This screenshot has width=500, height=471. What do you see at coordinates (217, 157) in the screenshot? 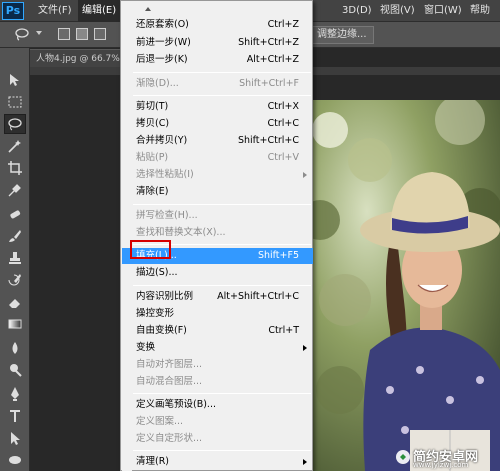
I see `menu-item-paste: 粘贴(P) Ctrl+V` at bounding box center [217, 157].